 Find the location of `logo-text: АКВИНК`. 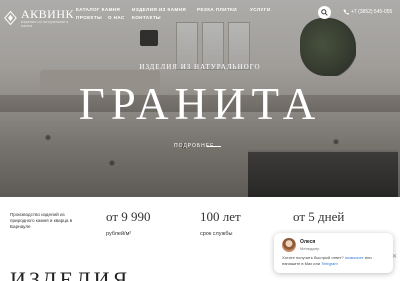

logo-text: АКВИНК is located at coordinates (47, 14).